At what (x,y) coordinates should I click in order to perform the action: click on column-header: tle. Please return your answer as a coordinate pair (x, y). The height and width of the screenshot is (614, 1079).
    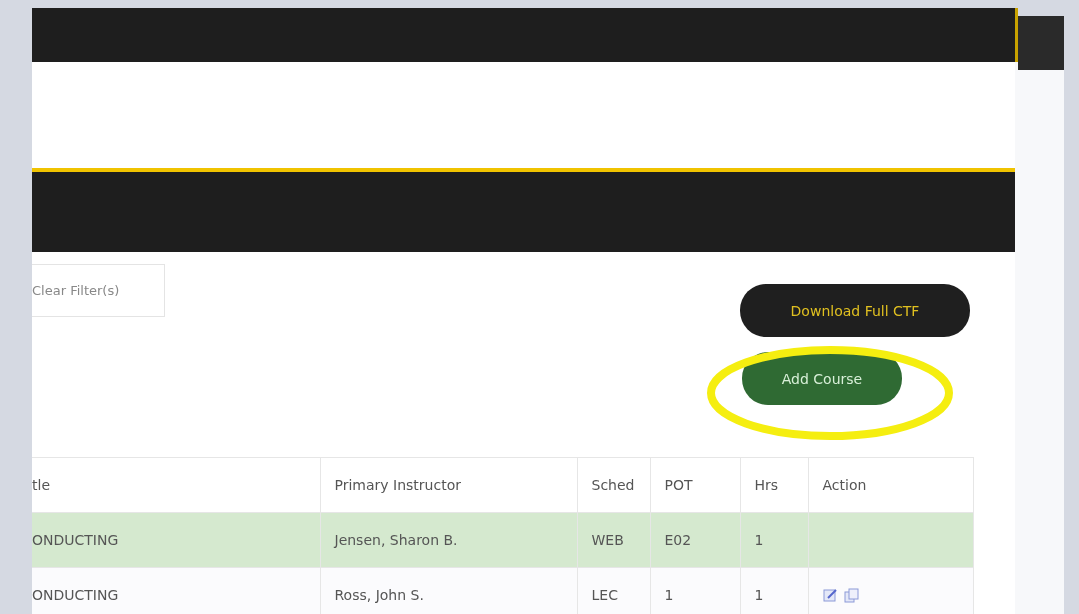
    Looking at the image, I should click on (176, 485).